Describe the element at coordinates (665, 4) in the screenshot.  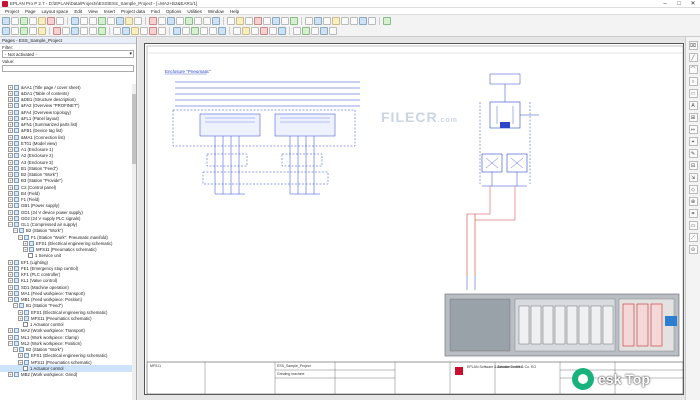
I see `minimize-button: –` at that location.